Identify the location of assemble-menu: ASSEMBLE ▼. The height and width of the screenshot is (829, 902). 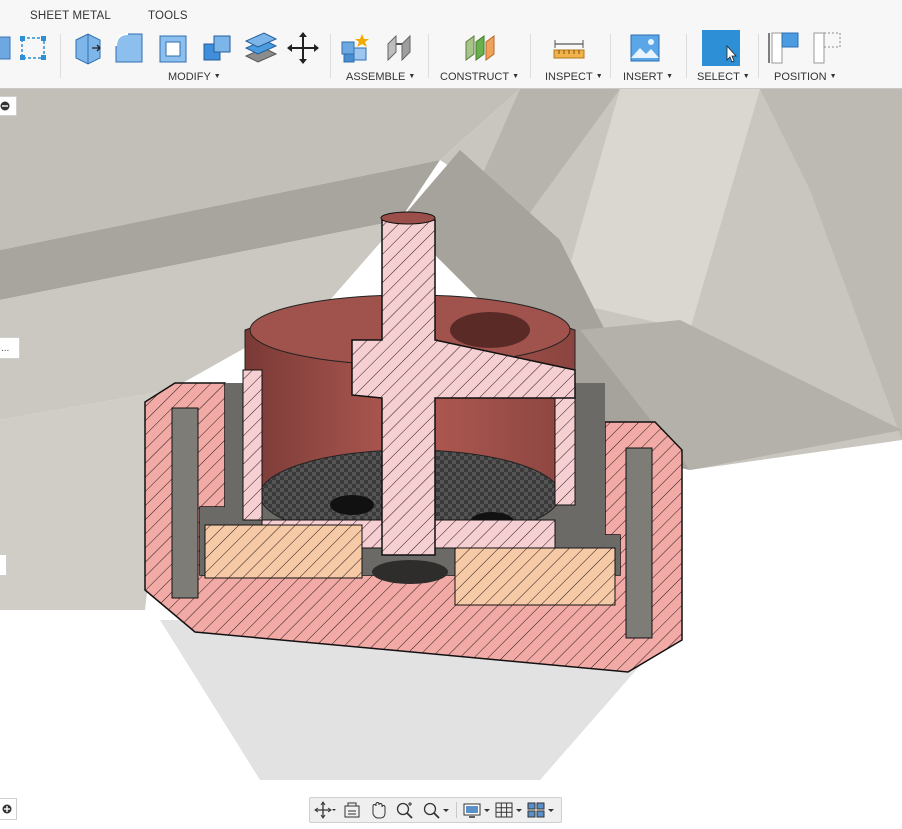
(380, 77).